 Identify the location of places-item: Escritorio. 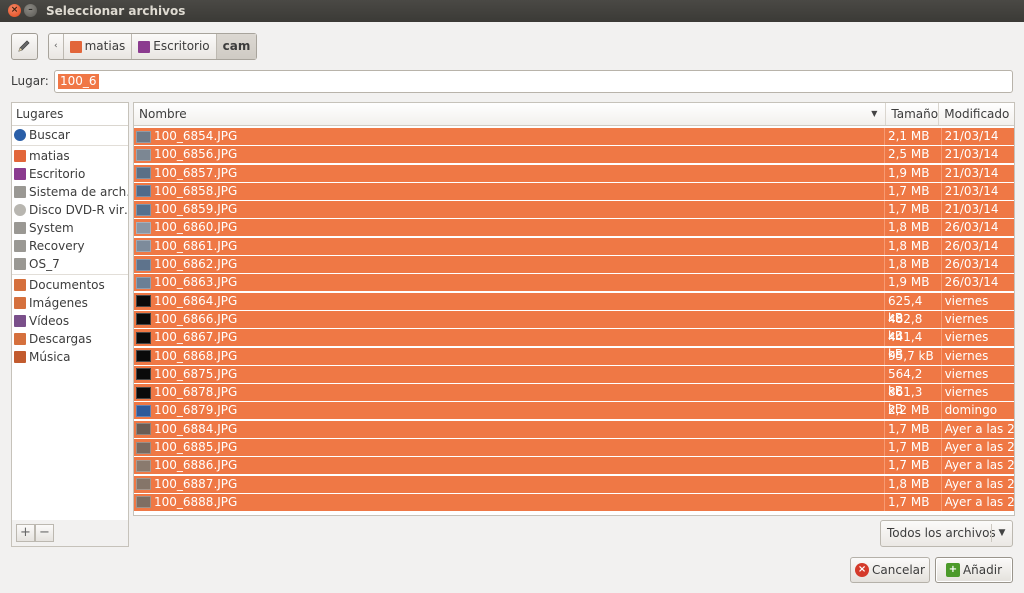
(70, 174).